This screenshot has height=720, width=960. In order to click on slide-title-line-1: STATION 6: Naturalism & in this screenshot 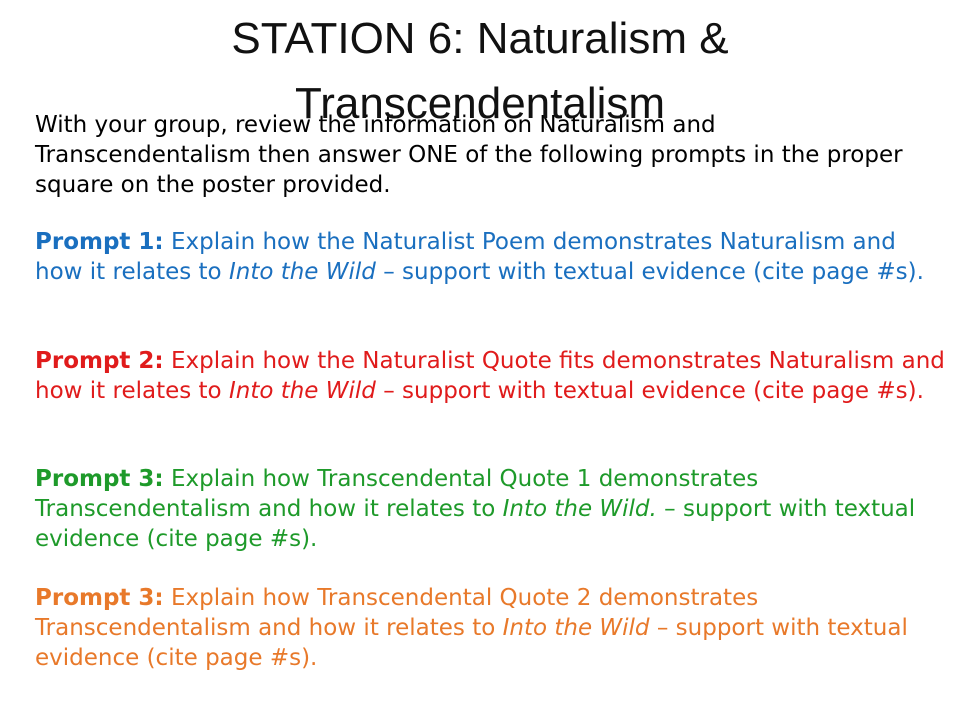, I will do `click(480, 38)`.